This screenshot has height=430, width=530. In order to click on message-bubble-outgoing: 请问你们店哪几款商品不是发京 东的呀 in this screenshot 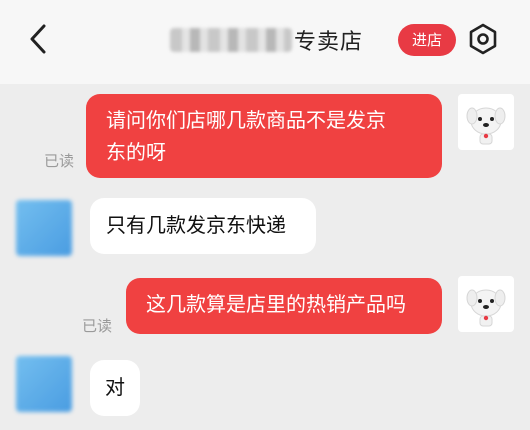, I will do `click(264, 136)`.